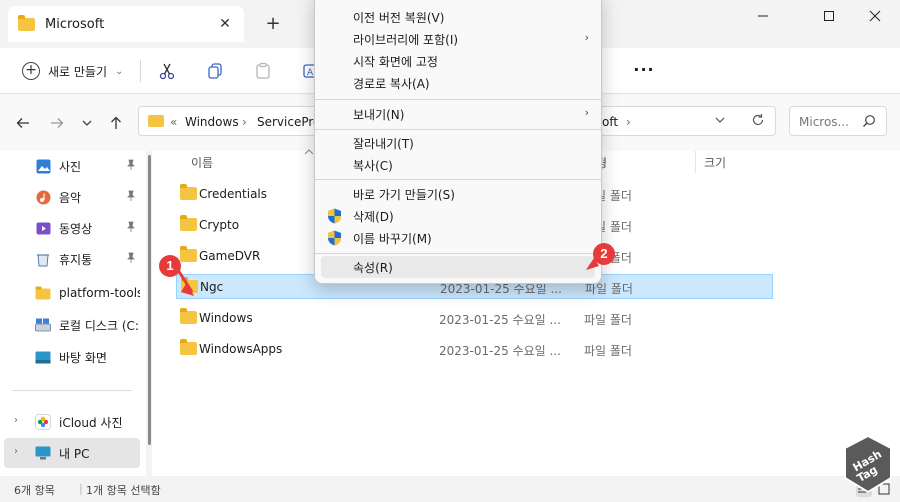 The width and height of the screenshot is (900, 502). Describe the element at coordinates (389, 275) in the screenshot. I see `annotation-arrows` at that location.